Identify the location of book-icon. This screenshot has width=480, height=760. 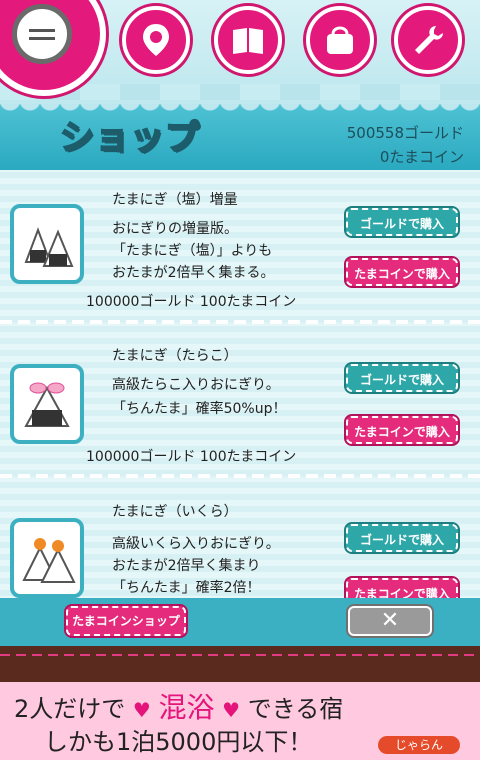
(248, 41).